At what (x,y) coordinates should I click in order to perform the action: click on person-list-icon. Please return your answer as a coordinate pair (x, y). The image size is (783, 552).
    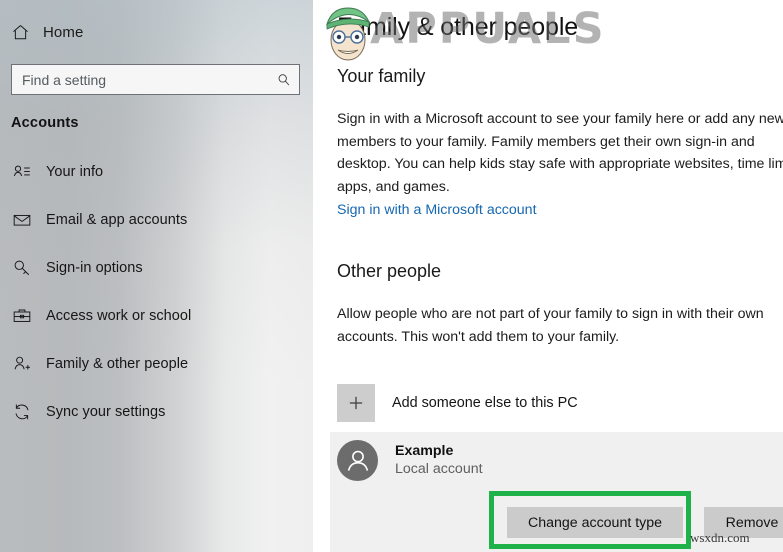
    Looking at the image, I should click on (21, 171).